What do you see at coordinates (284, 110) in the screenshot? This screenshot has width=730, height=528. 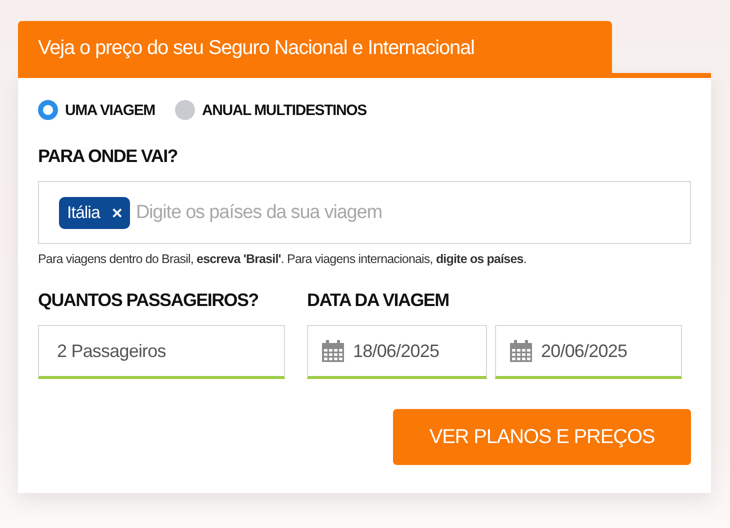 I see `option-label: ANUAL MULTIDESTINOS` at bounding box center [284, 110].